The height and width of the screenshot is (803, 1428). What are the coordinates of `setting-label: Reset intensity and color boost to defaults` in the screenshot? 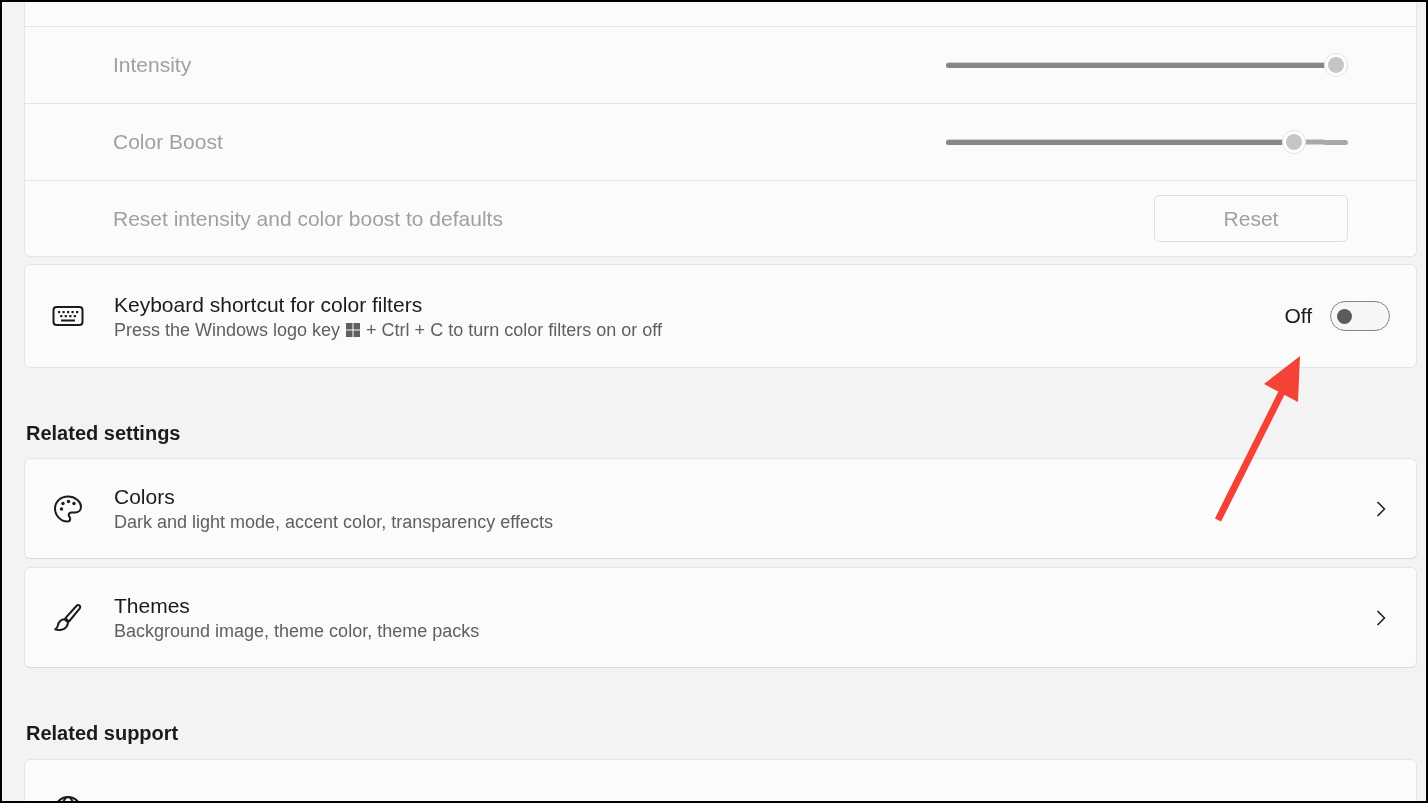 It's located at (308, 218).